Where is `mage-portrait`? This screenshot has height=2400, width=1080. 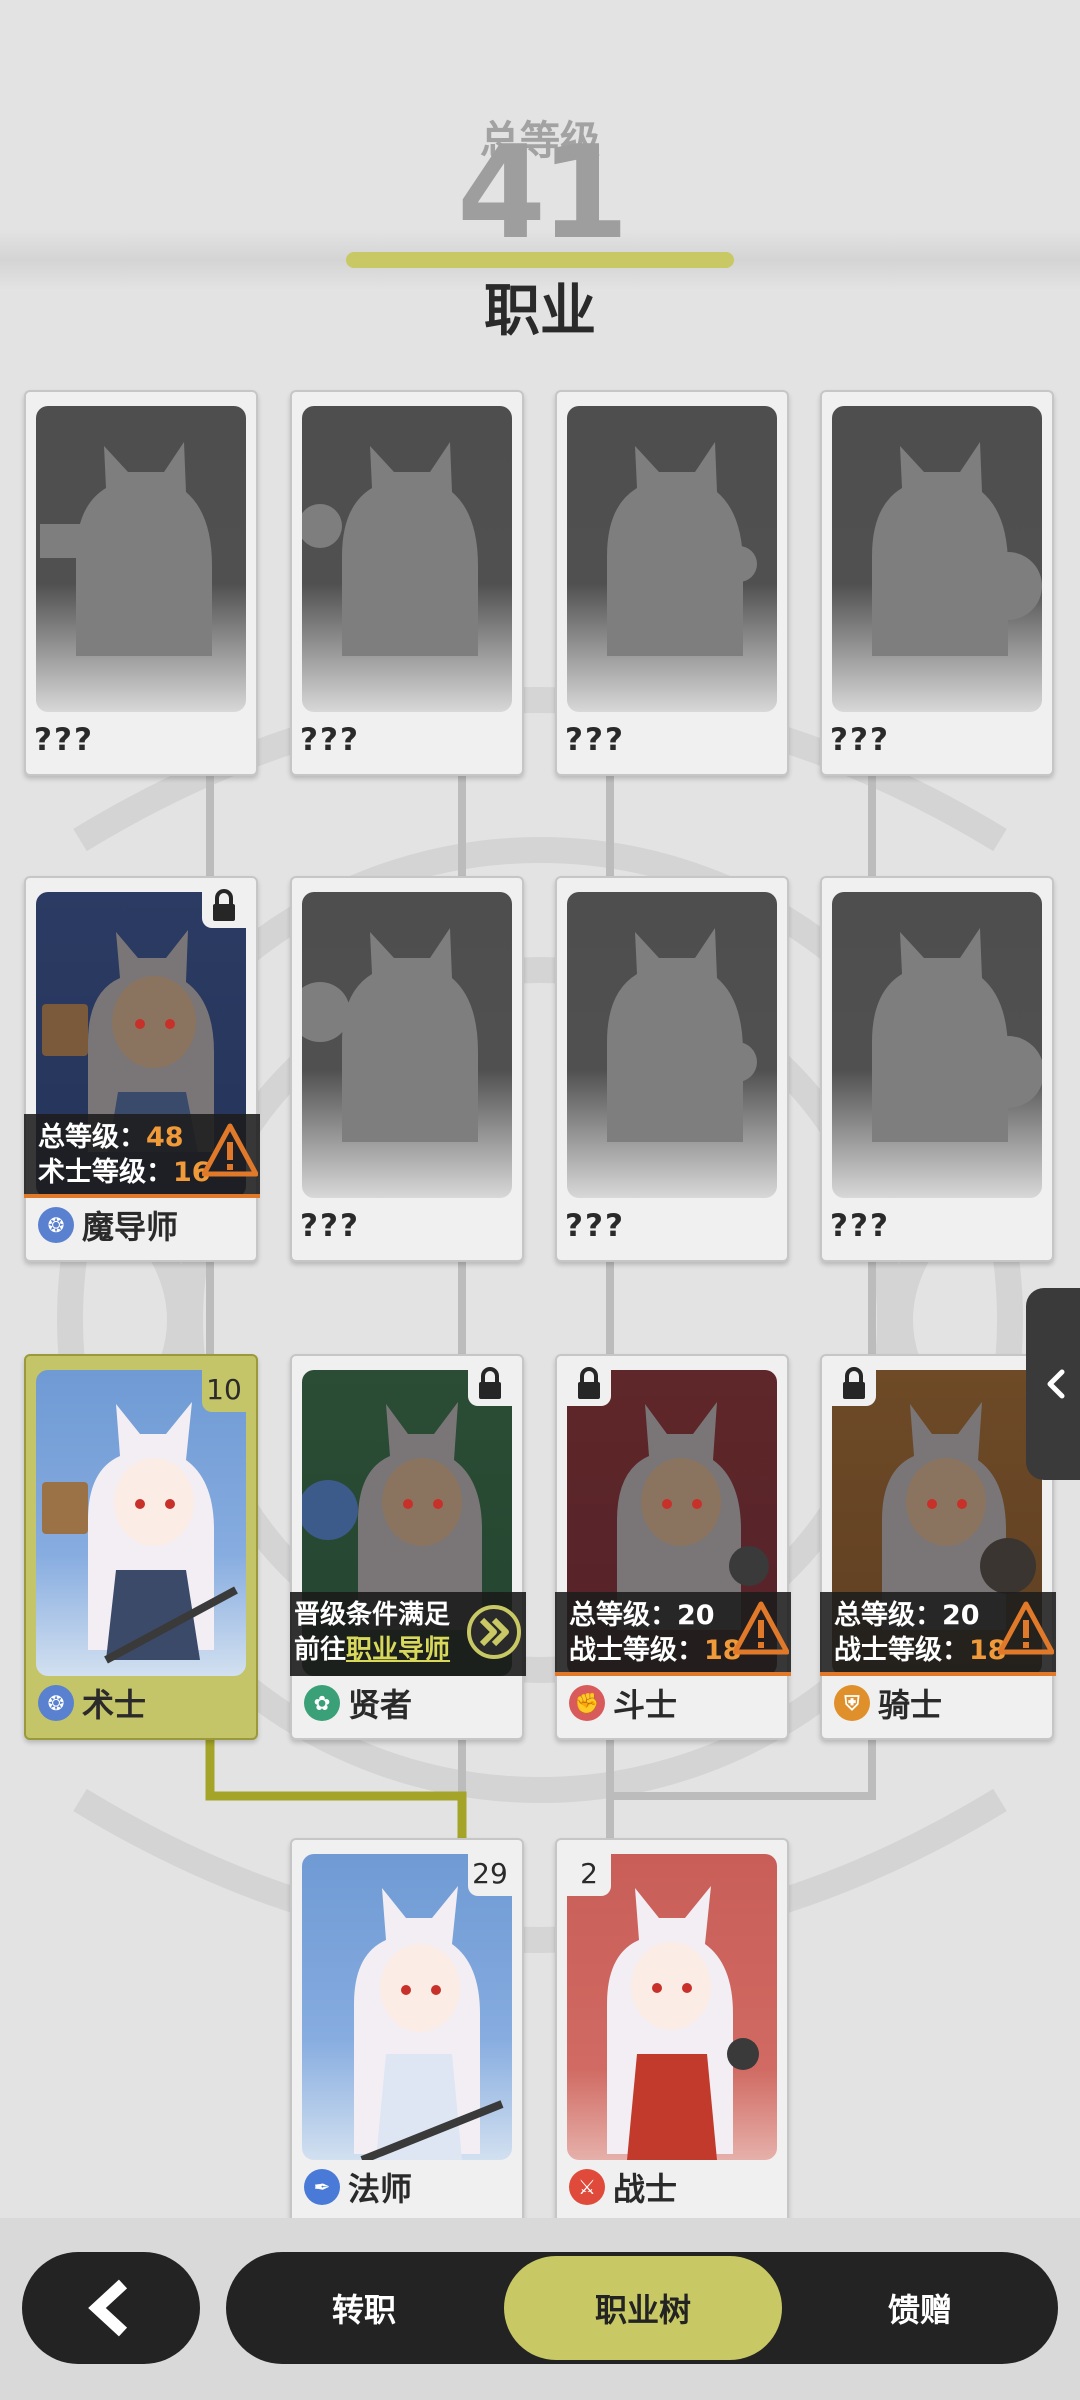 mage-portrait is located at coordinates (407, 2007).